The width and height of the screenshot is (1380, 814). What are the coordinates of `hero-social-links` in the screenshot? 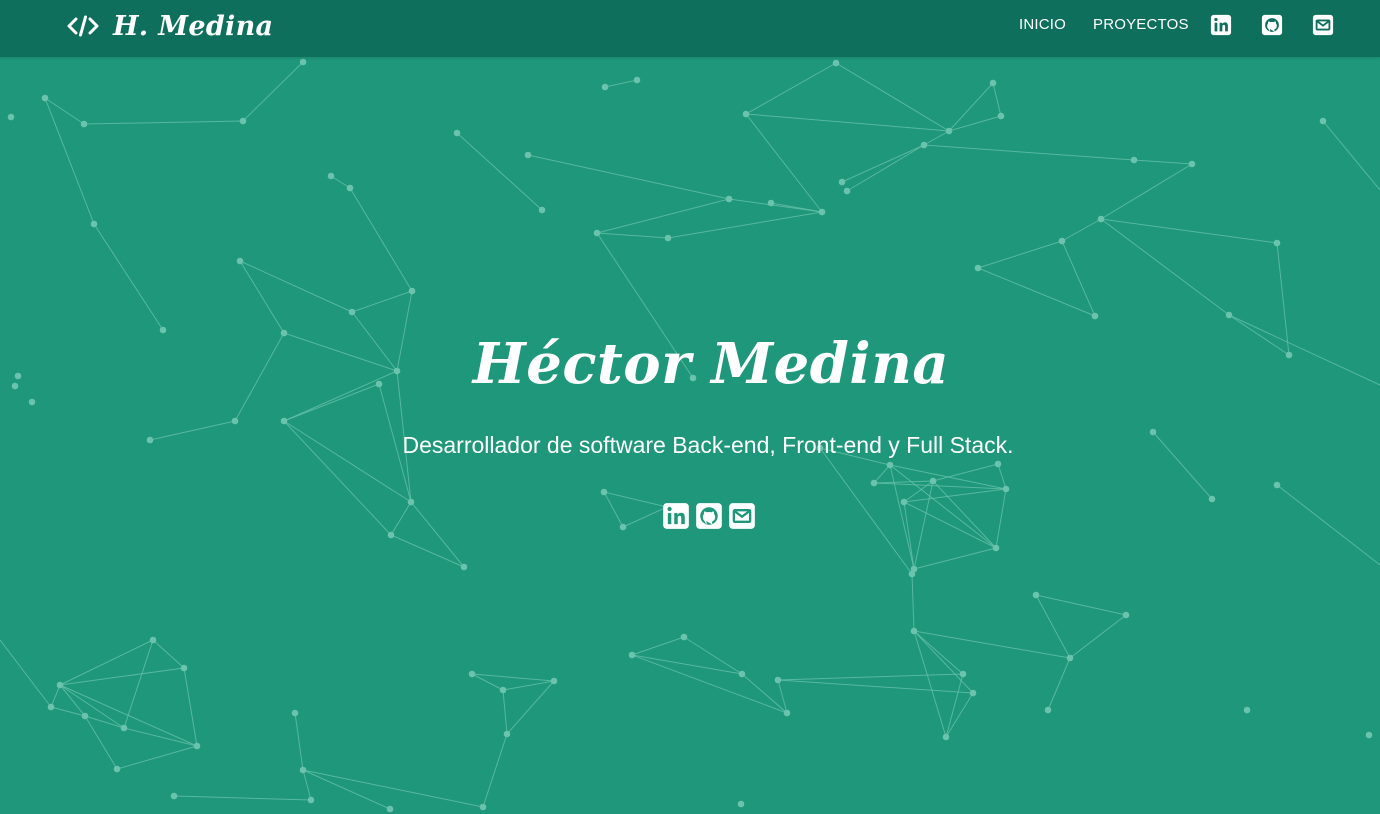 It's located at (709, 516).